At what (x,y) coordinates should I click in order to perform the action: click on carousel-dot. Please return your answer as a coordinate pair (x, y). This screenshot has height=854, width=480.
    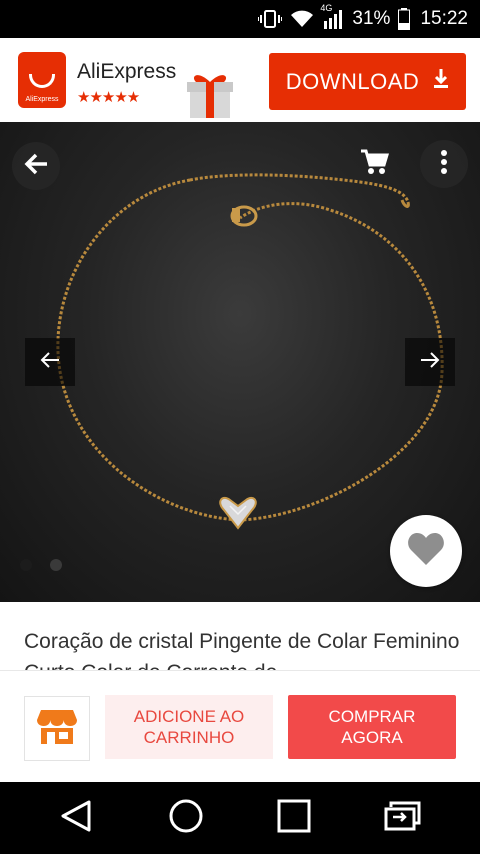
    Looking at the image, I should click on (26, 565).